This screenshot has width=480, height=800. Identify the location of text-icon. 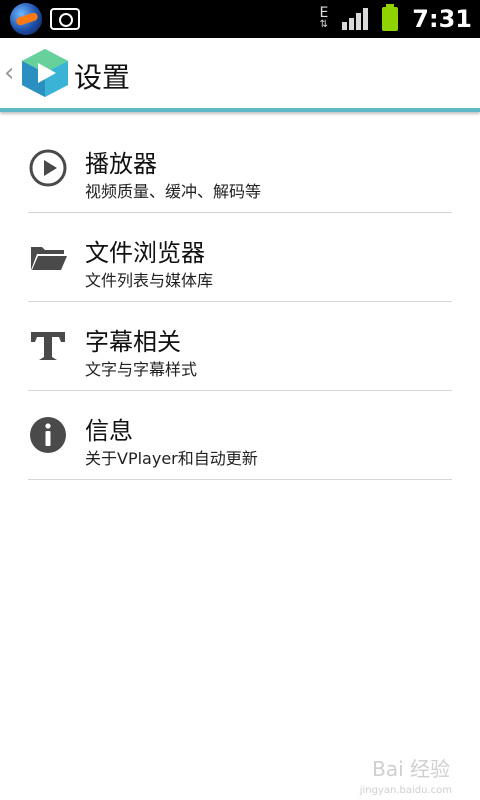
(48, 346).